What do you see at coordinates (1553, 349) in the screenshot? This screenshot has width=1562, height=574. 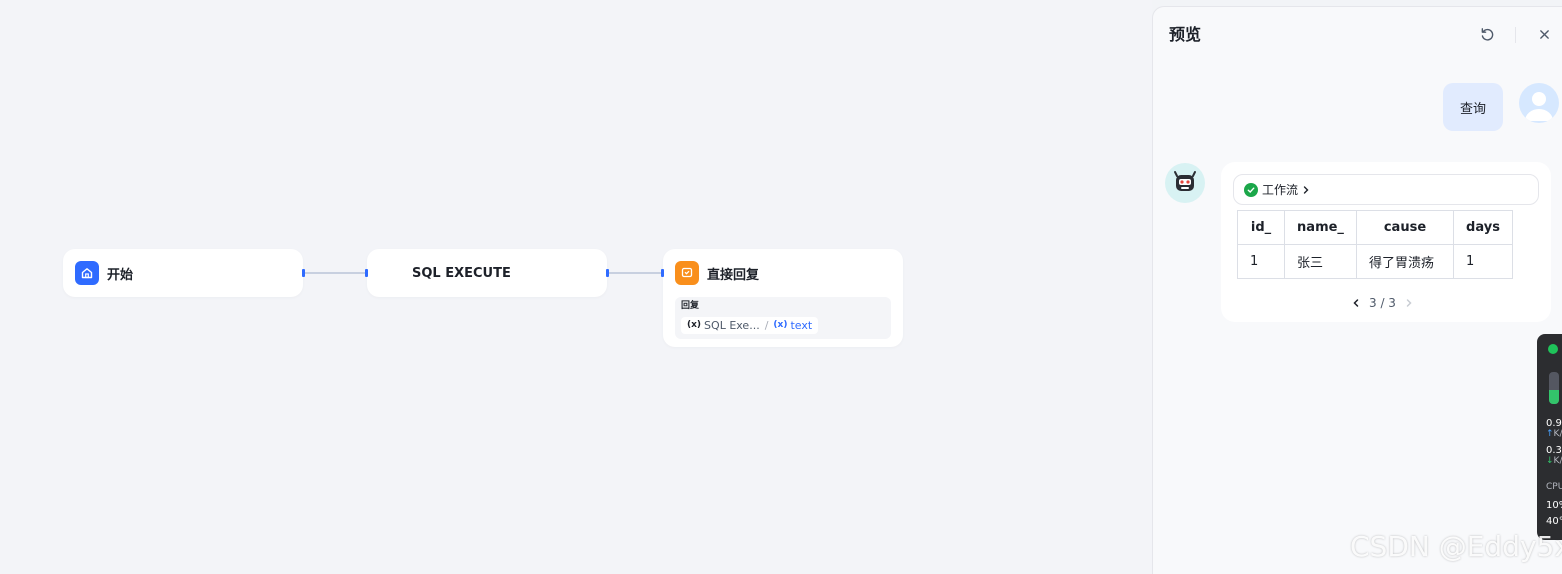 I see `status-dot-icon` at bounding box center [1553, 349].